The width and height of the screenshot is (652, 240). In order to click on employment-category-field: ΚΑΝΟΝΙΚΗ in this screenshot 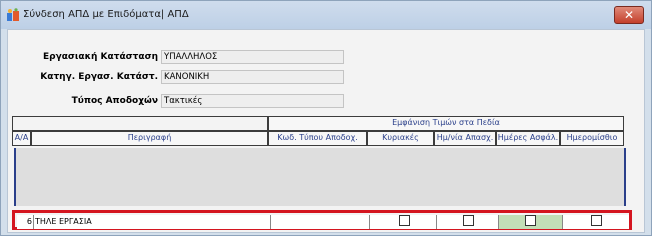, I will do `click(252, 77)`.